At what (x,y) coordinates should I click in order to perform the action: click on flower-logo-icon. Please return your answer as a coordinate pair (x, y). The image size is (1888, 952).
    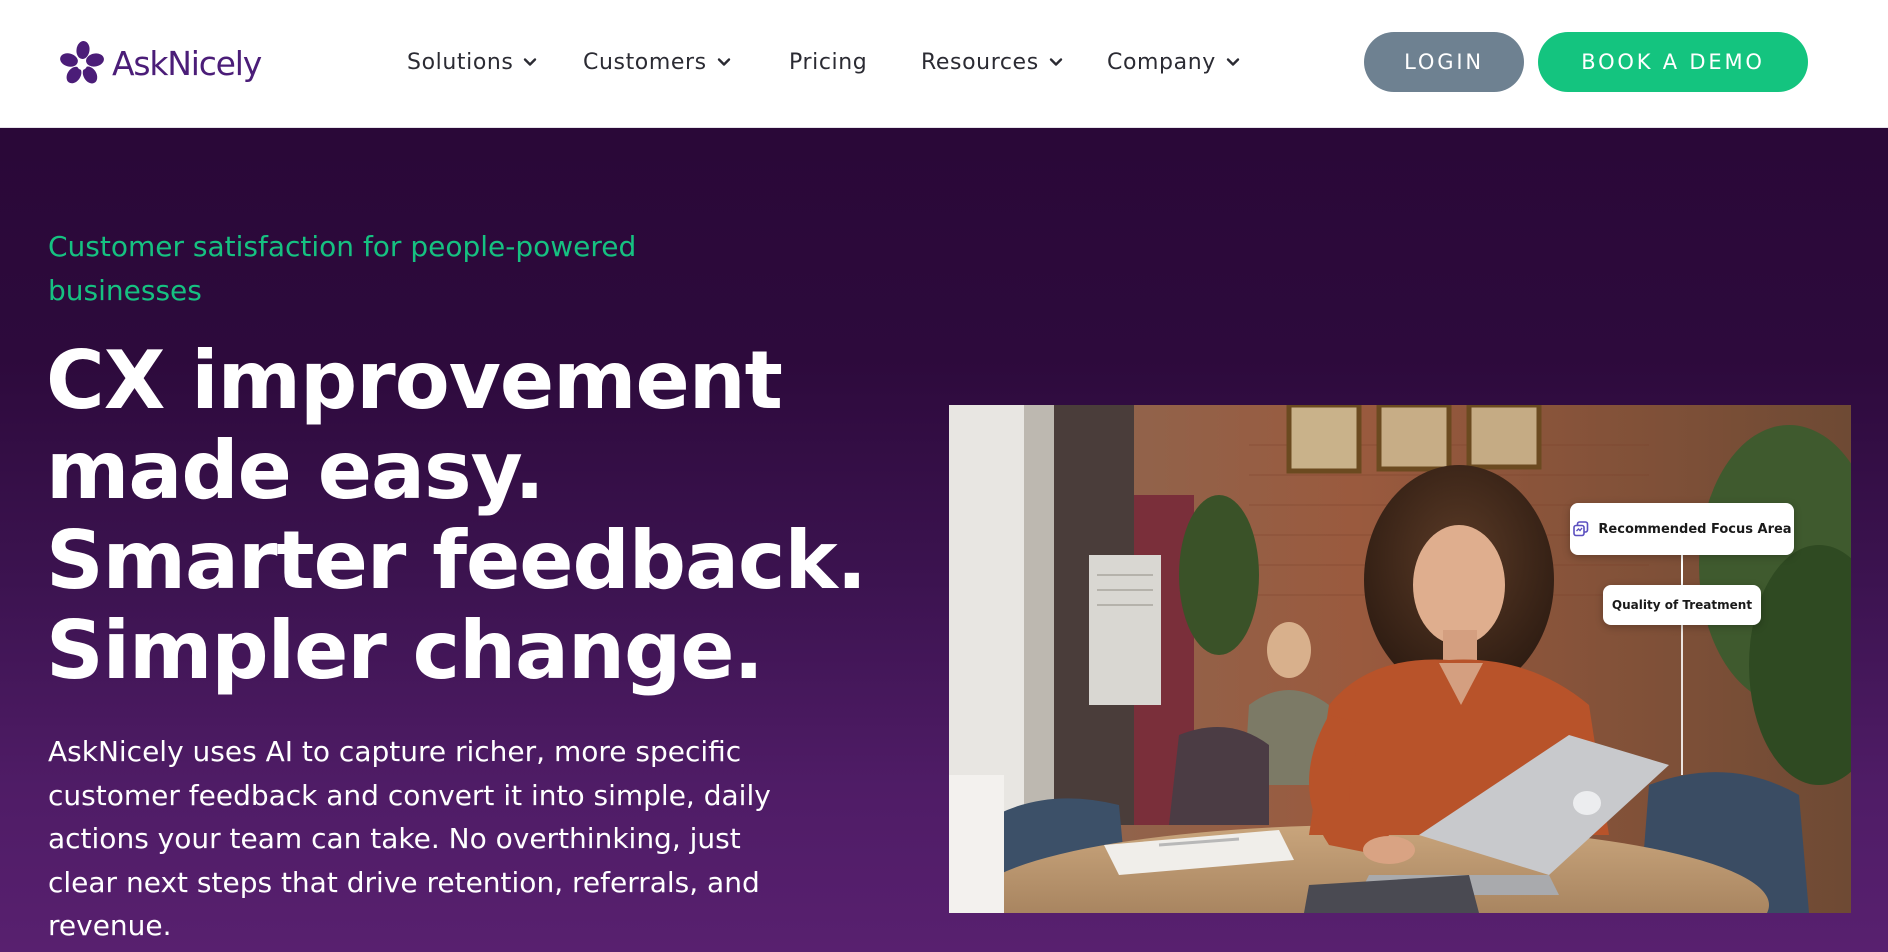
    Looking at the image, I should click on (82, 62).